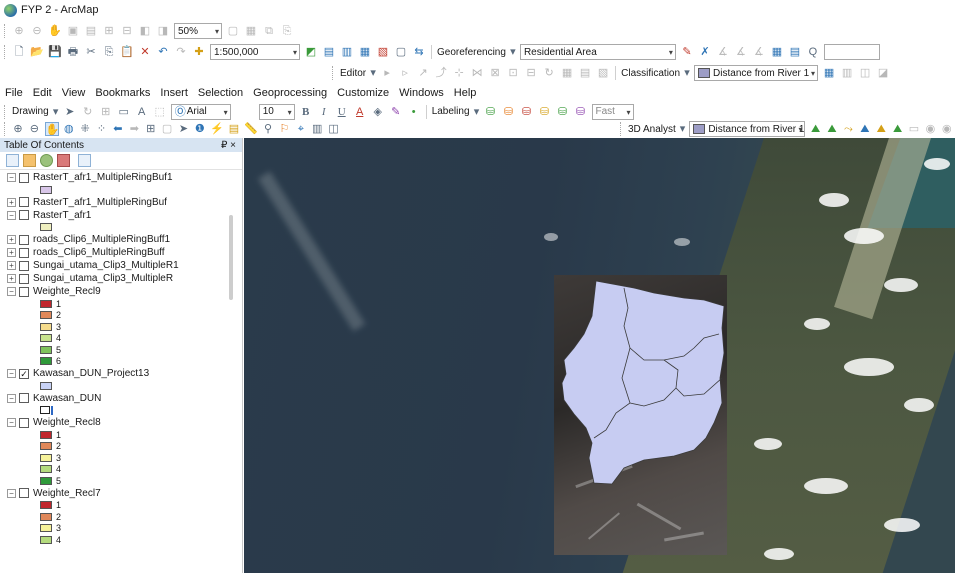  I want to click on attributes-icon: ▦, so click(567, 73).